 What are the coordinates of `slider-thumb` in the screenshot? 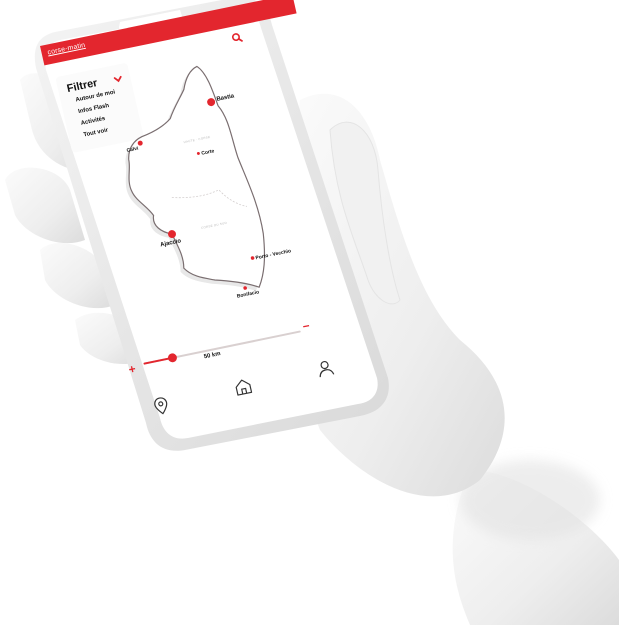 It's located at (172, 358).